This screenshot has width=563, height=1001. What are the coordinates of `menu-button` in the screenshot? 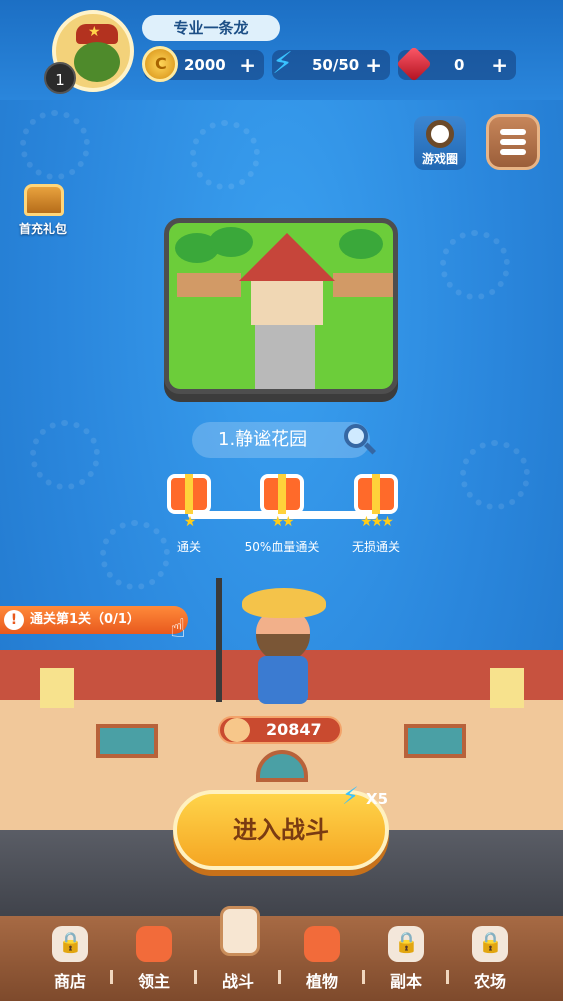 It's located at (513, 142).